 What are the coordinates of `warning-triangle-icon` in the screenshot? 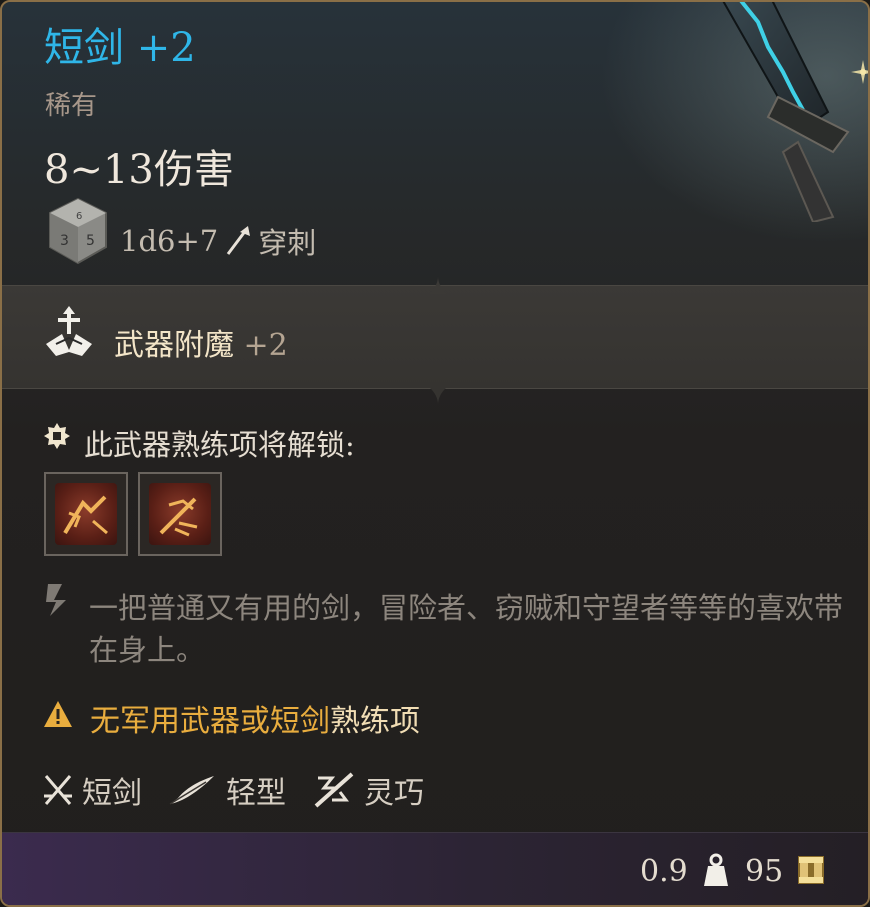 It's located at (58, 714).